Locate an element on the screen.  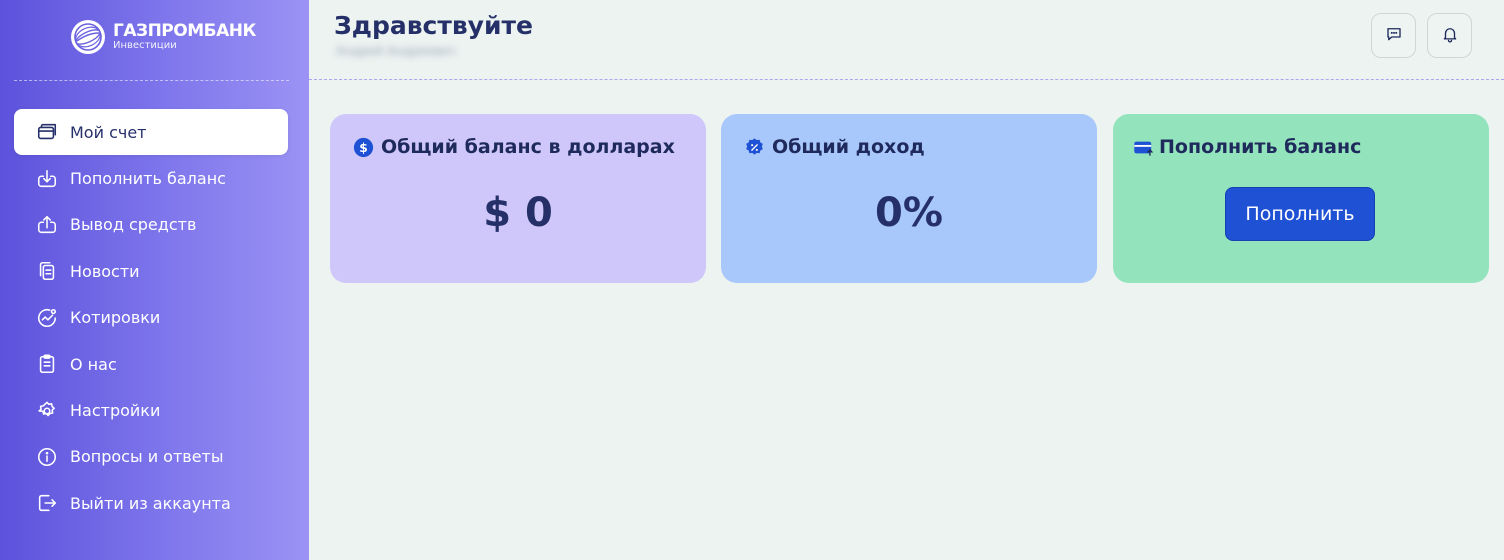
balance-value: $ 0 is located at coordinates (518, 213).